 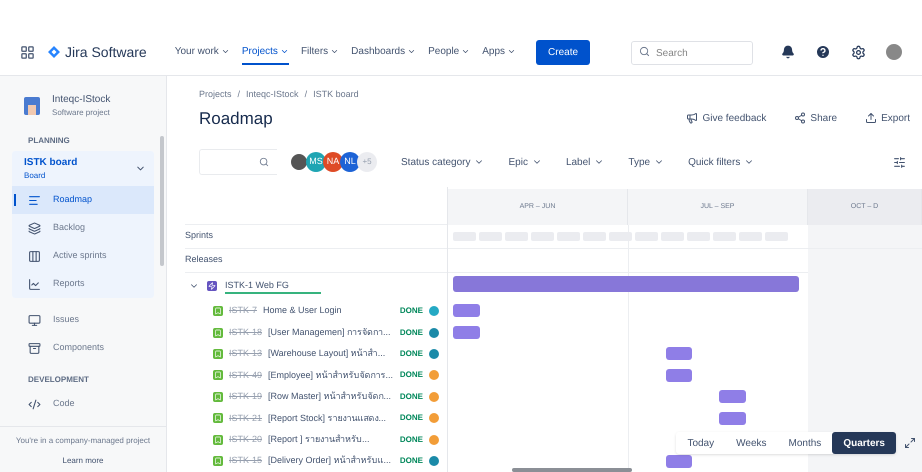 I want to click on issue-title: Home & User Login, so click(x=328, y=311).